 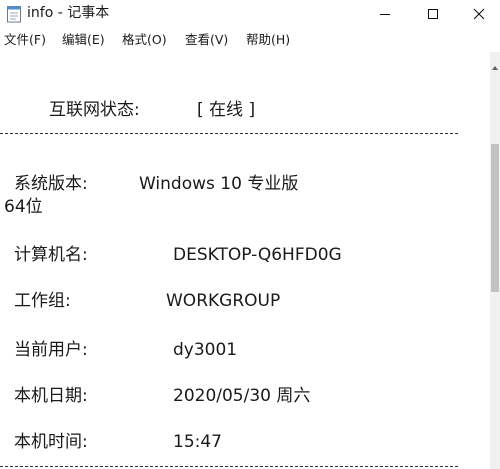 I want to click on close-icon, so click(x=479, y=14).